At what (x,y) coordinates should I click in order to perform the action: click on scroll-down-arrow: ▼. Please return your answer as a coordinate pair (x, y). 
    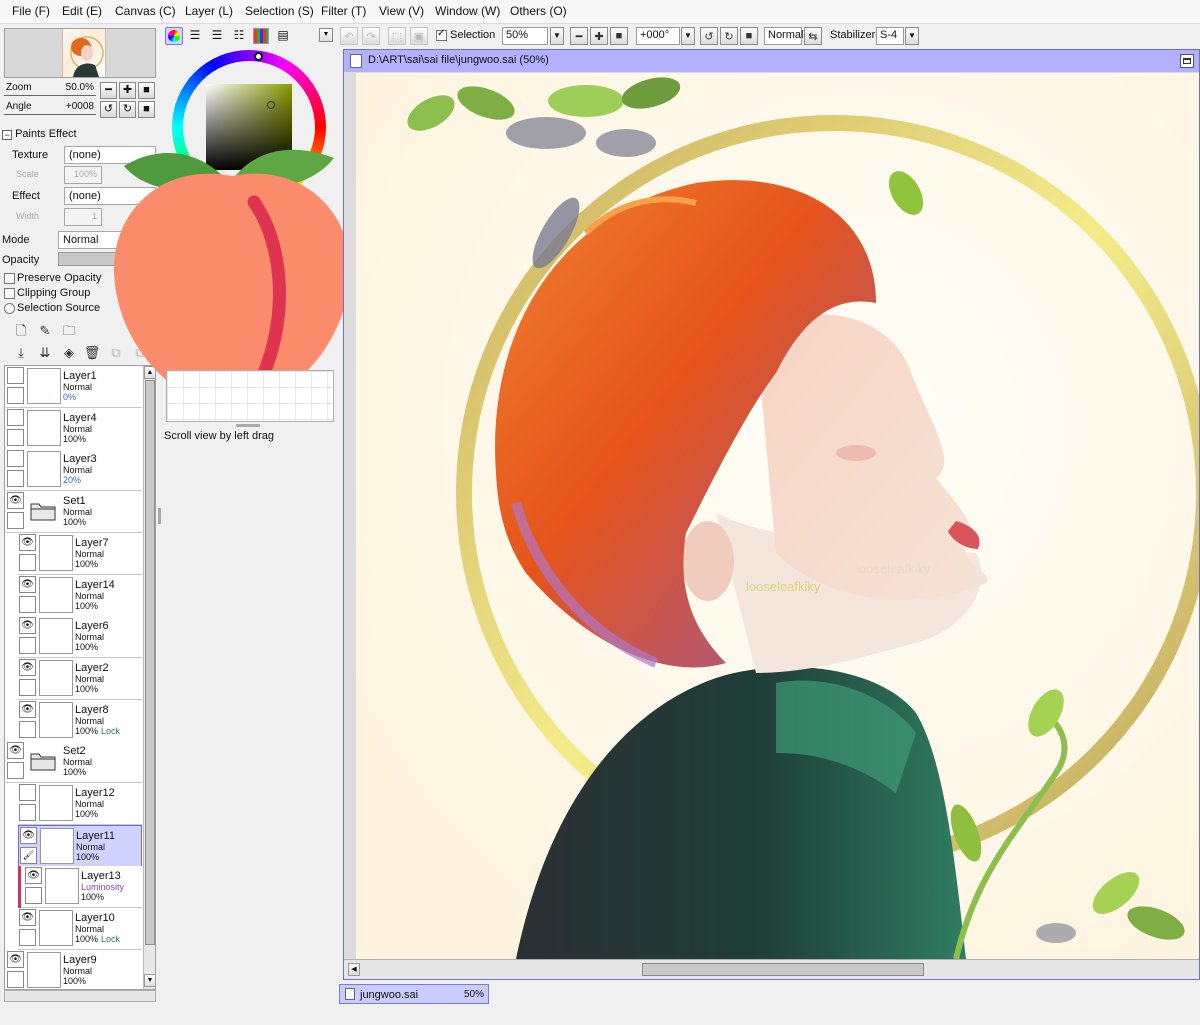
    Looking at the image, I should click on (149, 980).